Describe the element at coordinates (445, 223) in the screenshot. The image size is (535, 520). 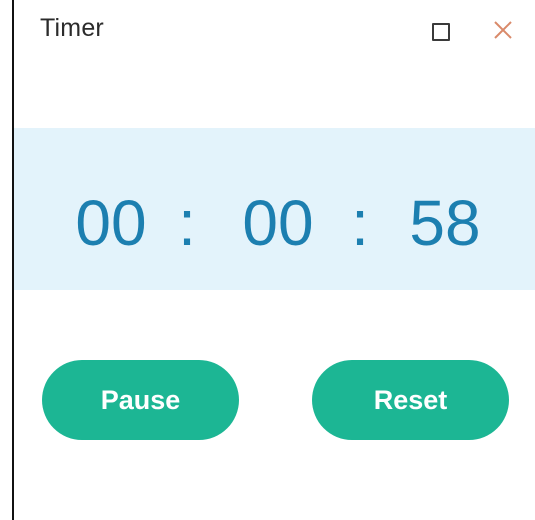
I see `timer-seconds: 58` at that location.